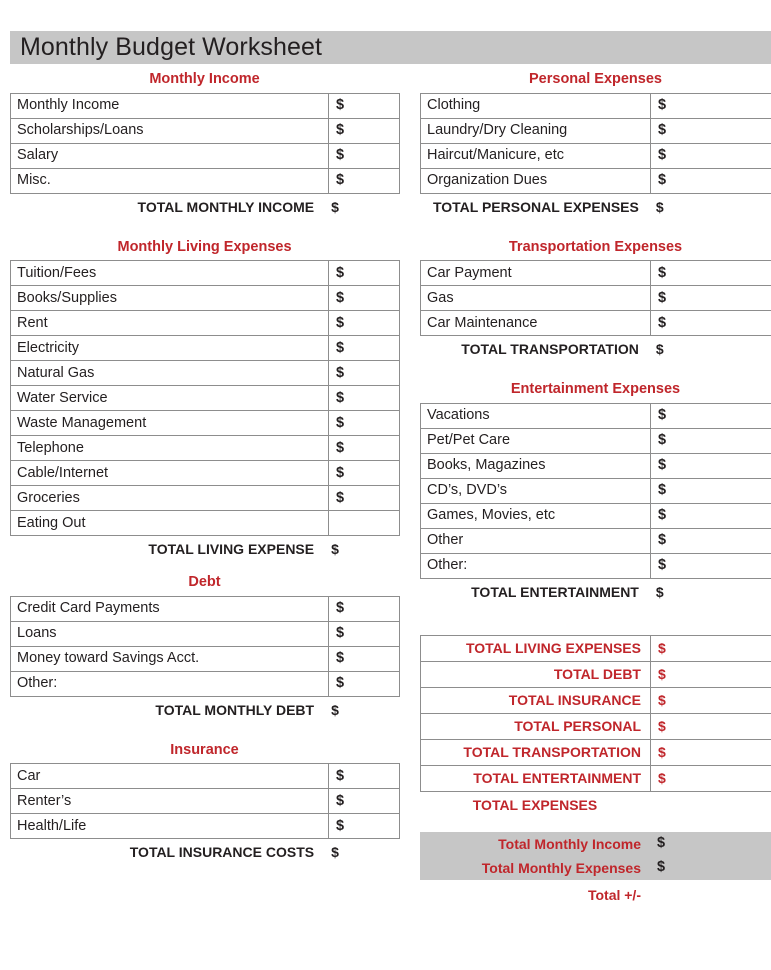  Describe the element at coordinates (595, 349) in the screenshot. I see `total-row: TOTAL TRANSPORTATION $` at that location.